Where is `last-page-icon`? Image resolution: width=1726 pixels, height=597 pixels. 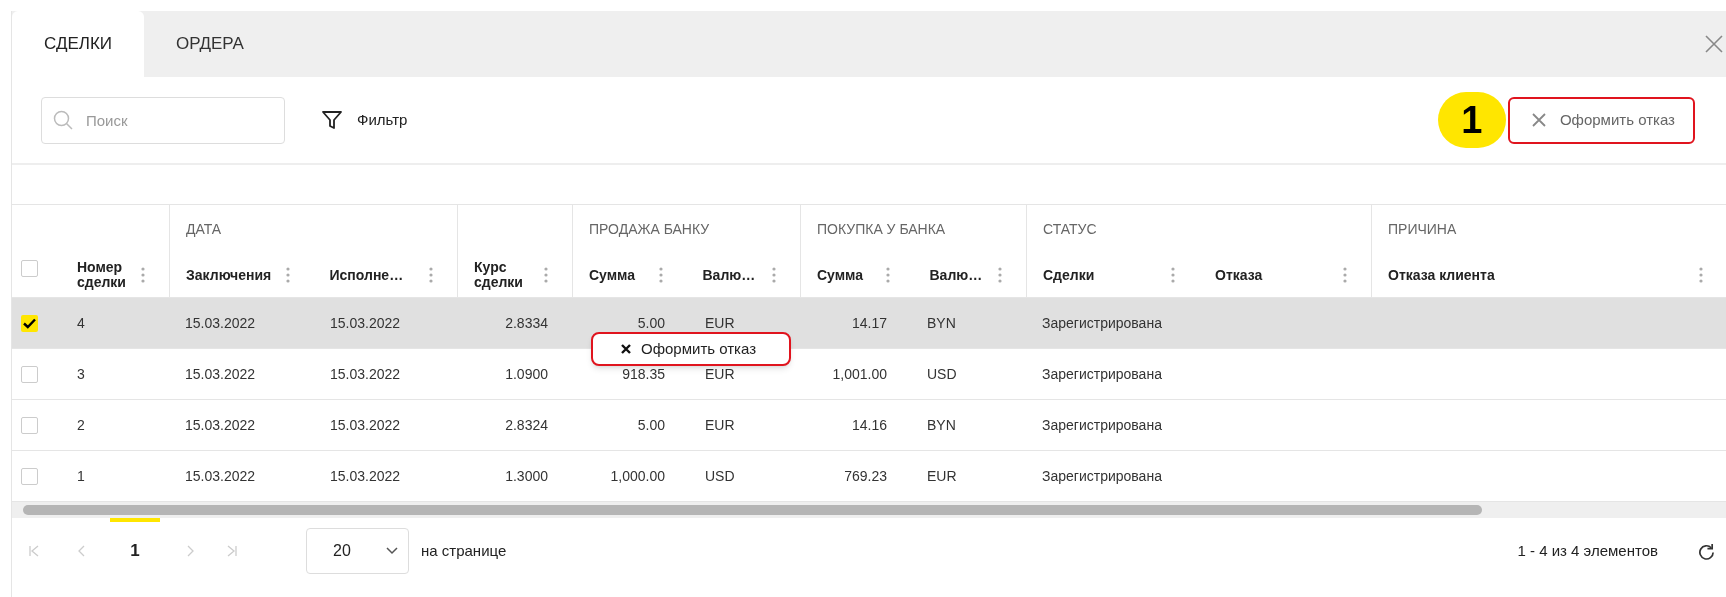
last-page-icon is located at coordinates (232, 551).